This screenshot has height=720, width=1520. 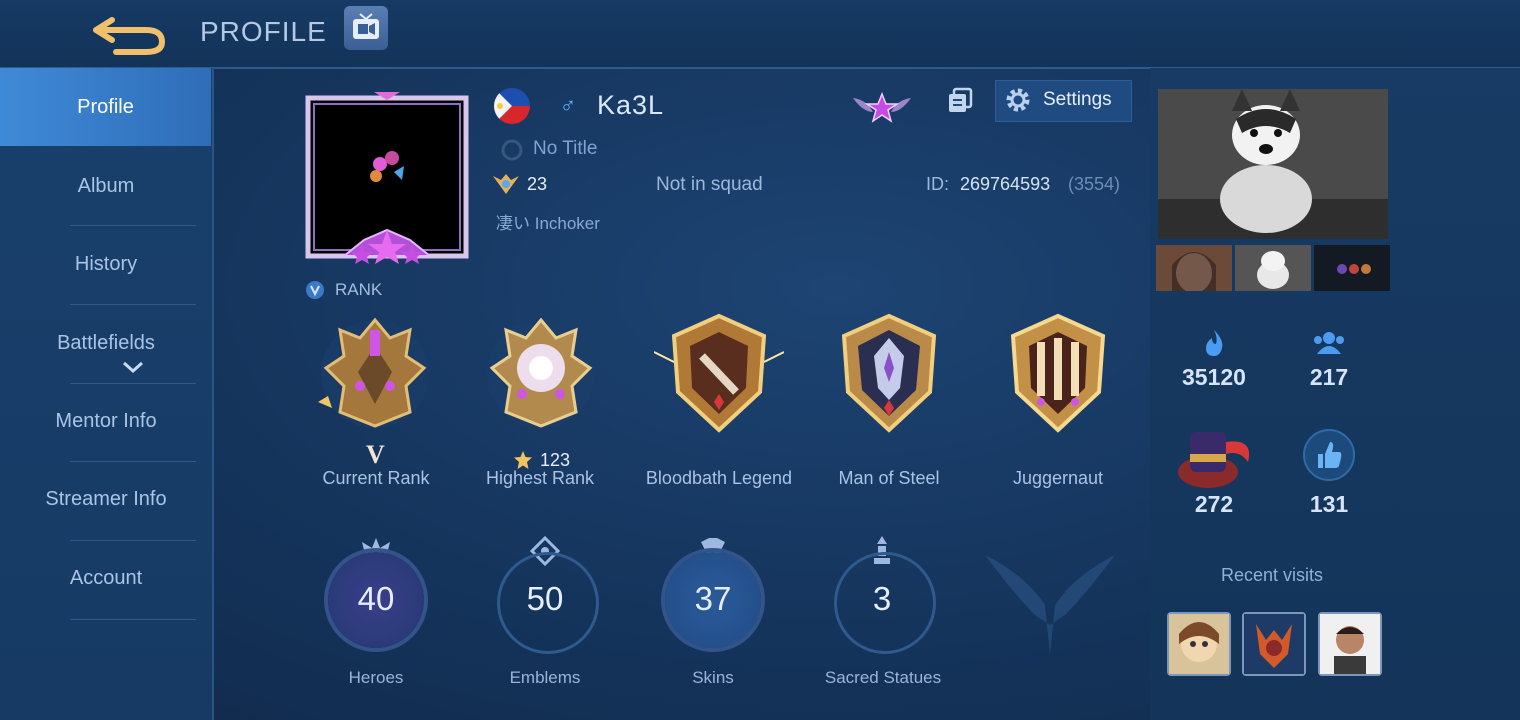 I want to click on copy-icon, so click(x=960, y=100).